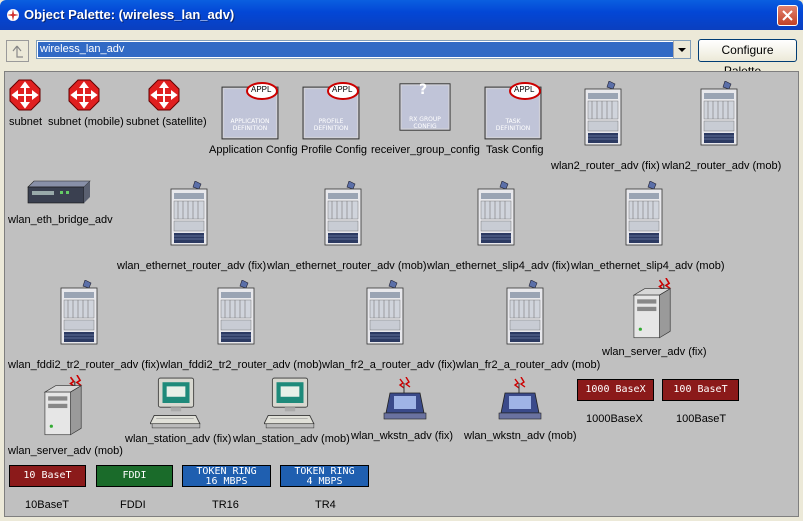 This screenshot has width=803, height=521. I want to click on wlan-ethernet-slip4-fix-label: wlan_ethernet_slip4_adv (fix), so click(499, 266).